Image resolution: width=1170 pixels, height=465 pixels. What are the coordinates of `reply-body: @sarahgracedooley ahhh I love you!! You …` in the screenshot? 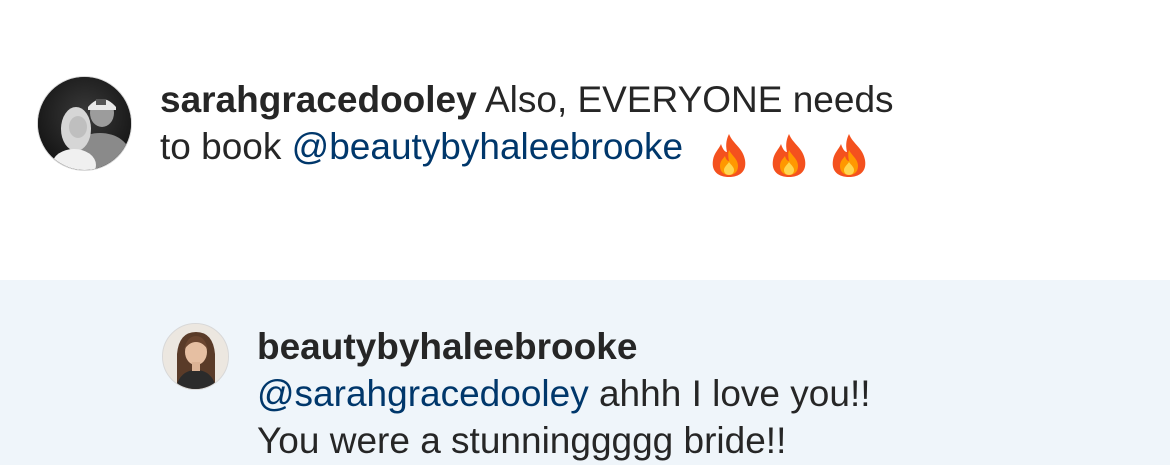 It's located at (564, 417).